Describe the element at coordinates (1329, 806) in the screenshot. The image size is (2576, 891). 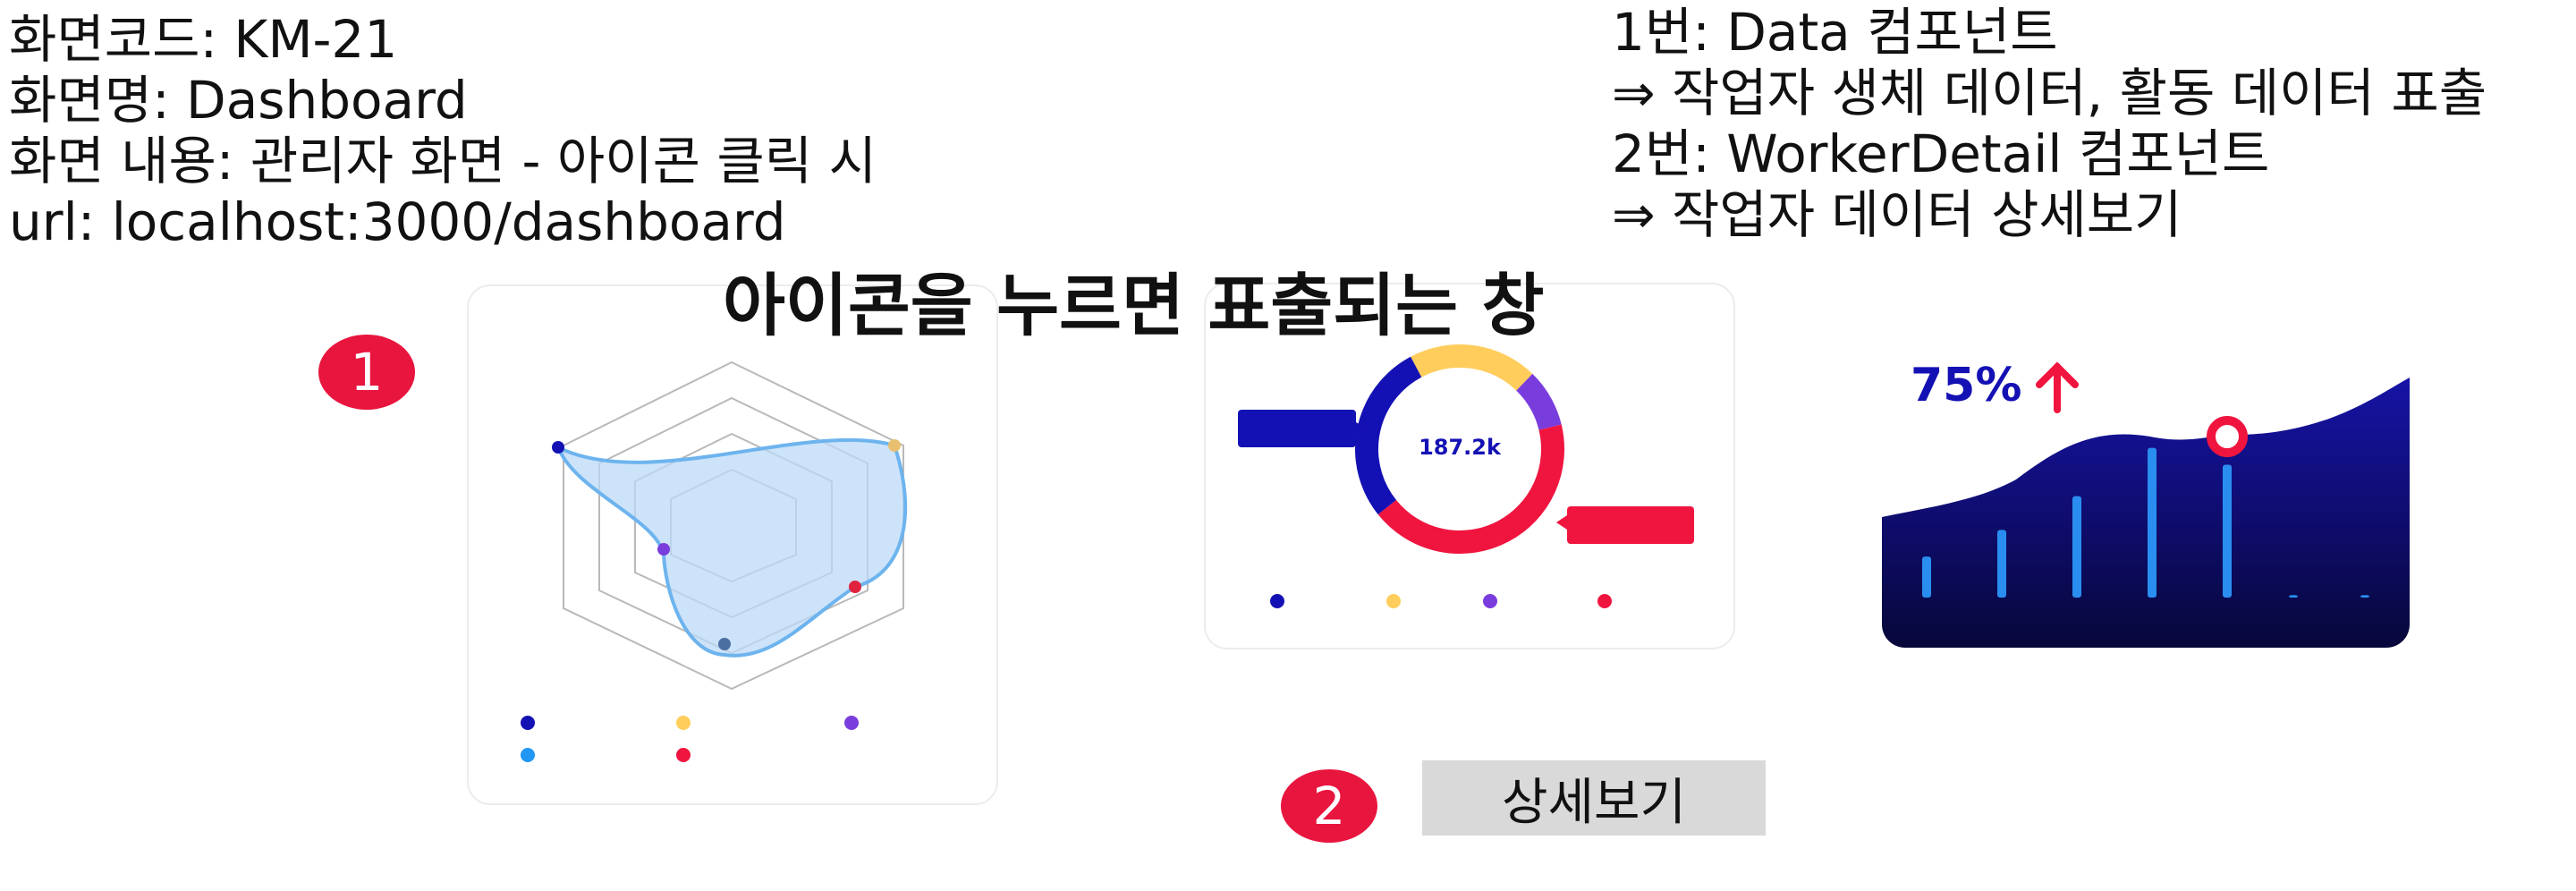
I see `annotation-badge-2: 2` at that location.